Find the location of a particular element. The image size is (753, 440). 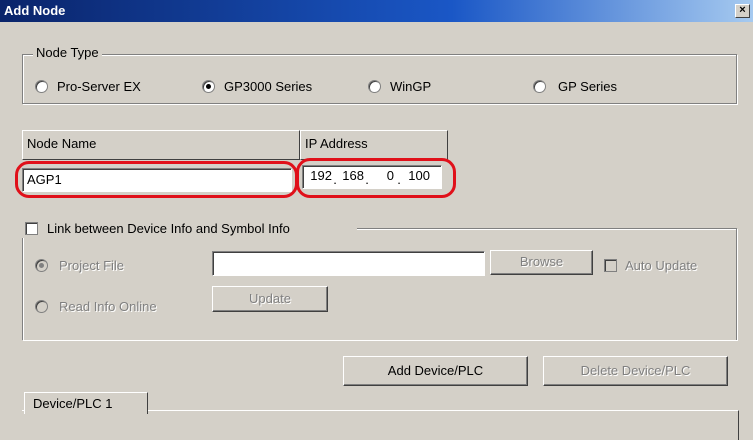

node-type-legend: Node Type is located at coordinates (67, 52).